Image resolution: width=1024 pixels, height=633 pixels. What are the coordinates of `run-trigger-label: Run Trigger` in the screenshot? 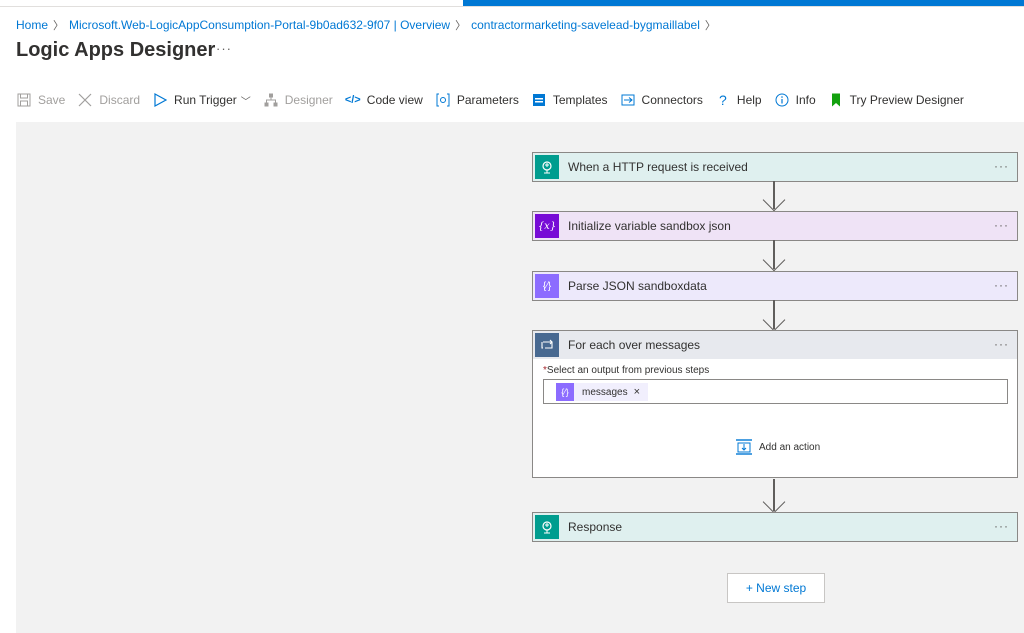 It's located at (205, 100).